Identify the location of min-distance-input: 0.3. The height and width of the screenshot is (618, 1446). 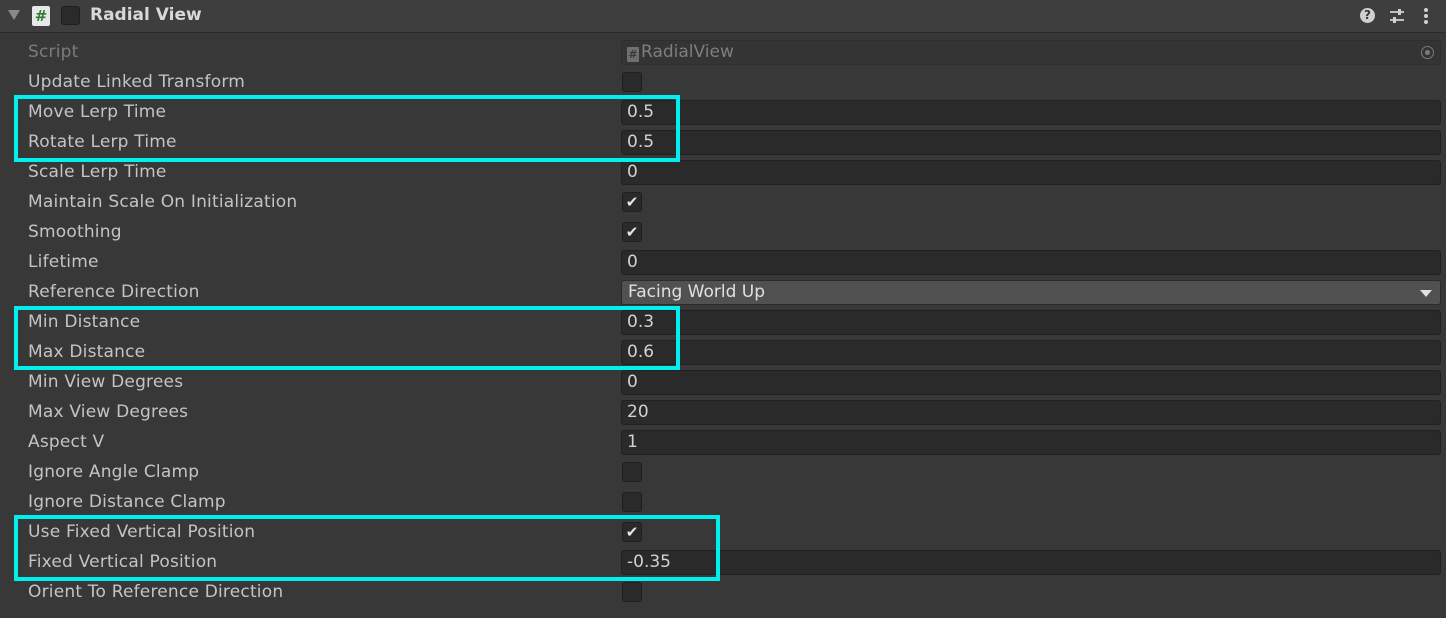
(1031, 322).